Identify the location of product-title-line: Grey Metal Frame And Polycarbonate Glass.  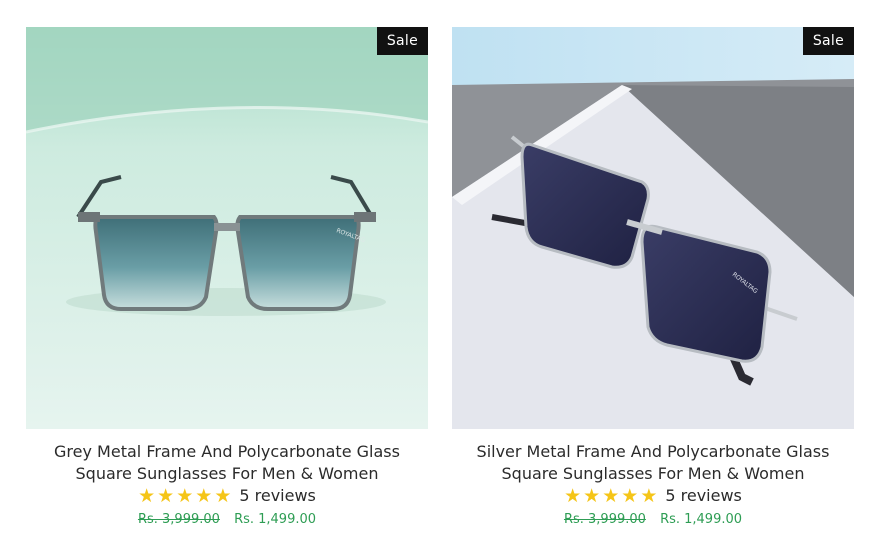
(227, 451).